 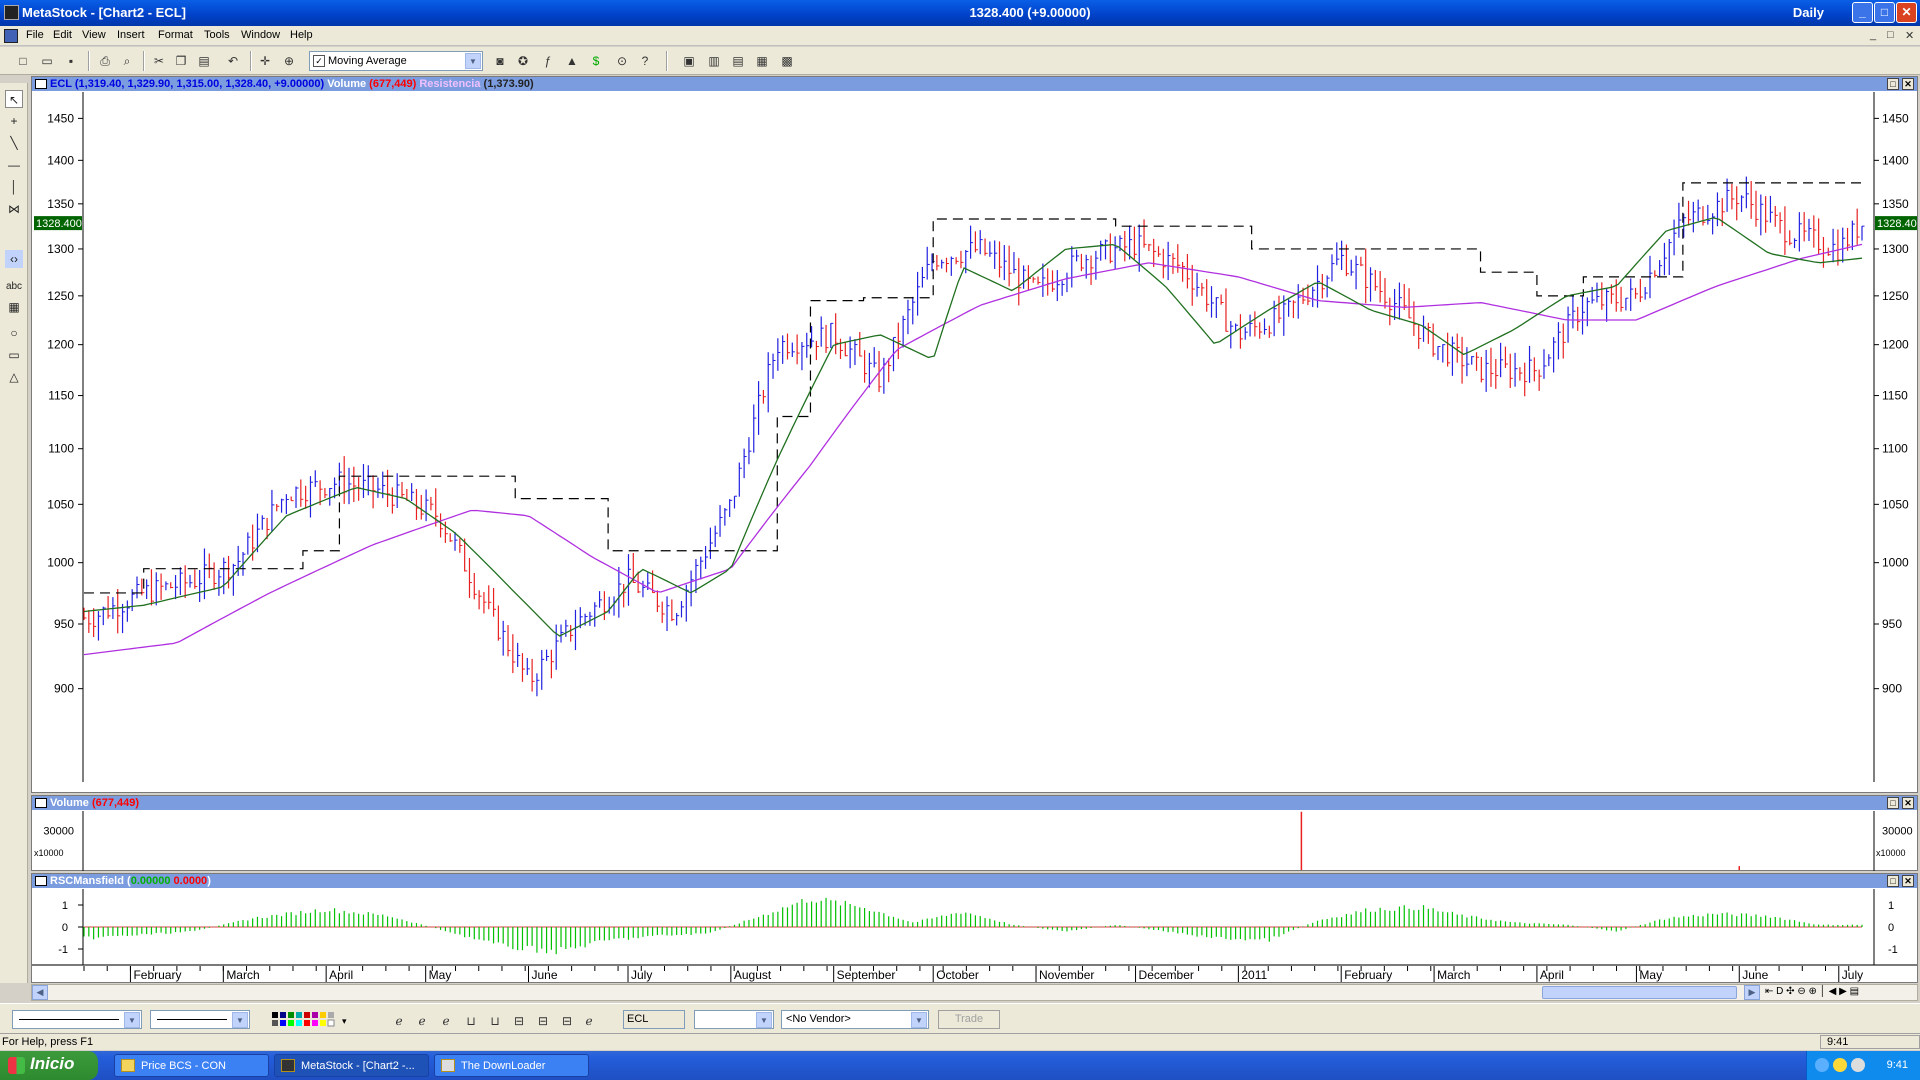 What do you see at coordinates (689, 61) in the screenshot?
I see `cascade-icon: ▣` at bounding box center [689, 61].